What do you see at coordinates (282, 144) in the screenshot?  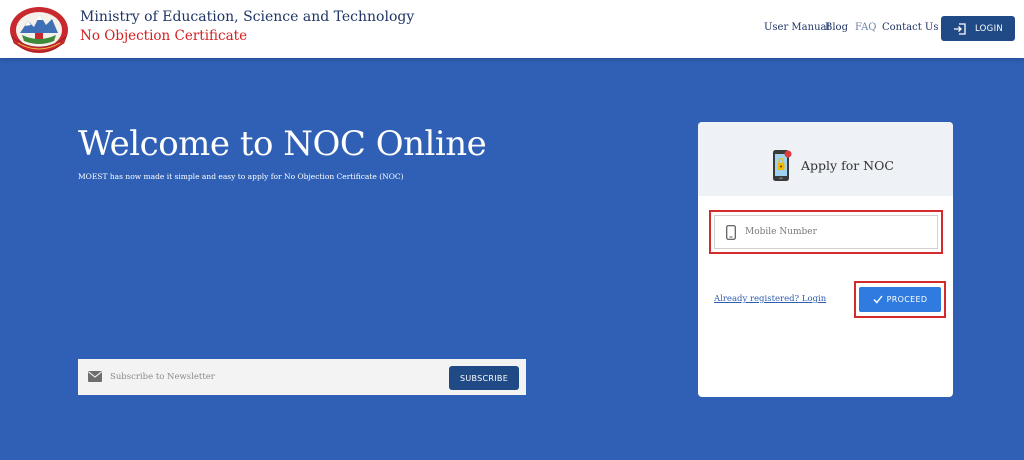 I see `hero-title: Welcome to NOC Online` at bounding box center [282, 144].